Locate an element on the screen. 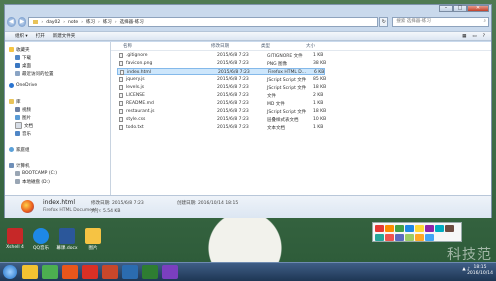  xshell-icon is located at coordinates (15, 236).